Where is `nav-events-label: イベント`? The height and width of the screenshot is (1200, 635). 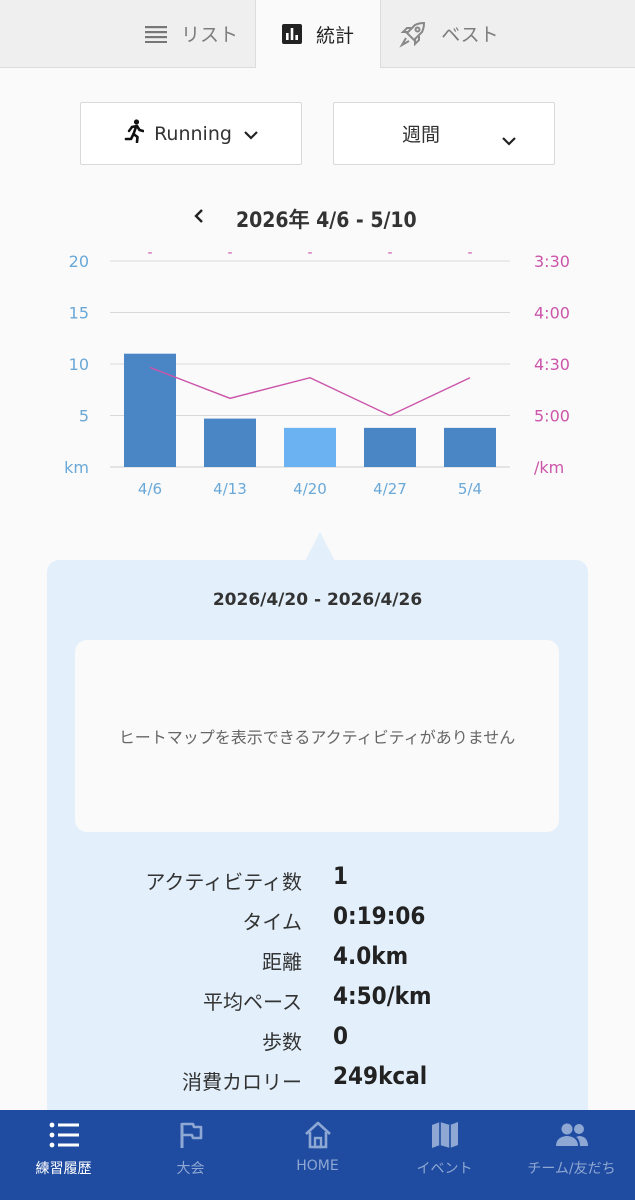
nav-events-label: イベント is located at coordinates (444, 1169).